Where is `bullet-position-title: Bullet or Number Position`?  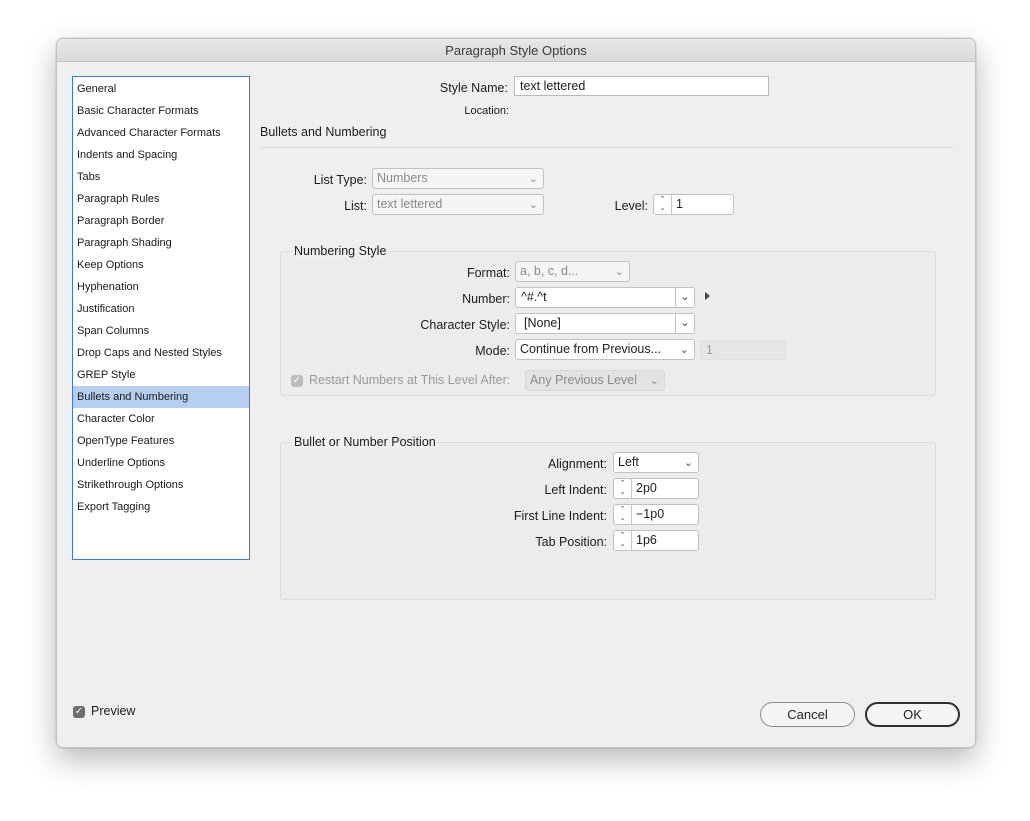 bullet-position-title: Bullet or Number Position is located at coordinates (365, 442).